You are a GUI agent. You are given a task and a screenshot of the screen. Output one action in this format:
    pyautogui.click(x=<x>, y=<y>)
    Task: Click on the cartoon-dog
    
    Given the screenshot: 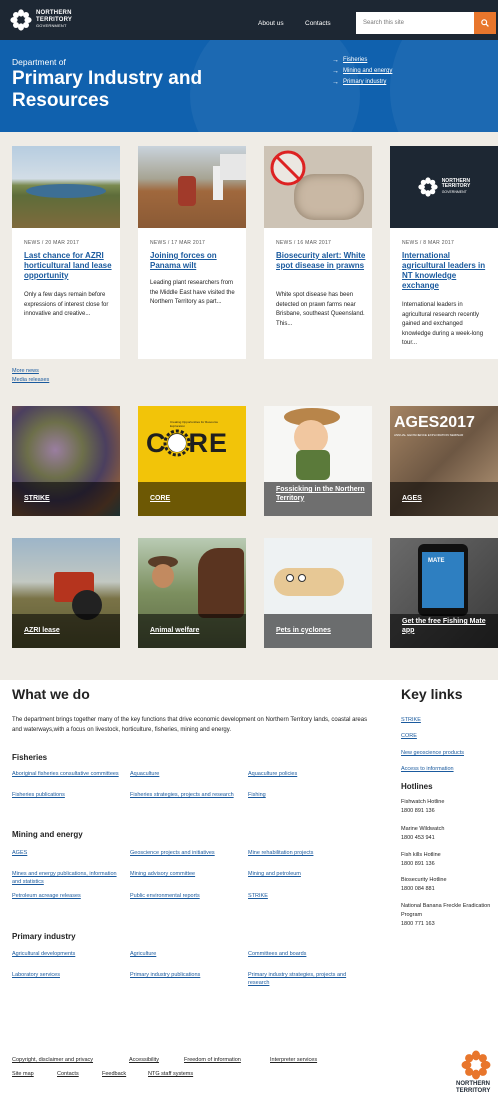 What is the action you would take?
    pyautogui.click(x=309, y=582)
    